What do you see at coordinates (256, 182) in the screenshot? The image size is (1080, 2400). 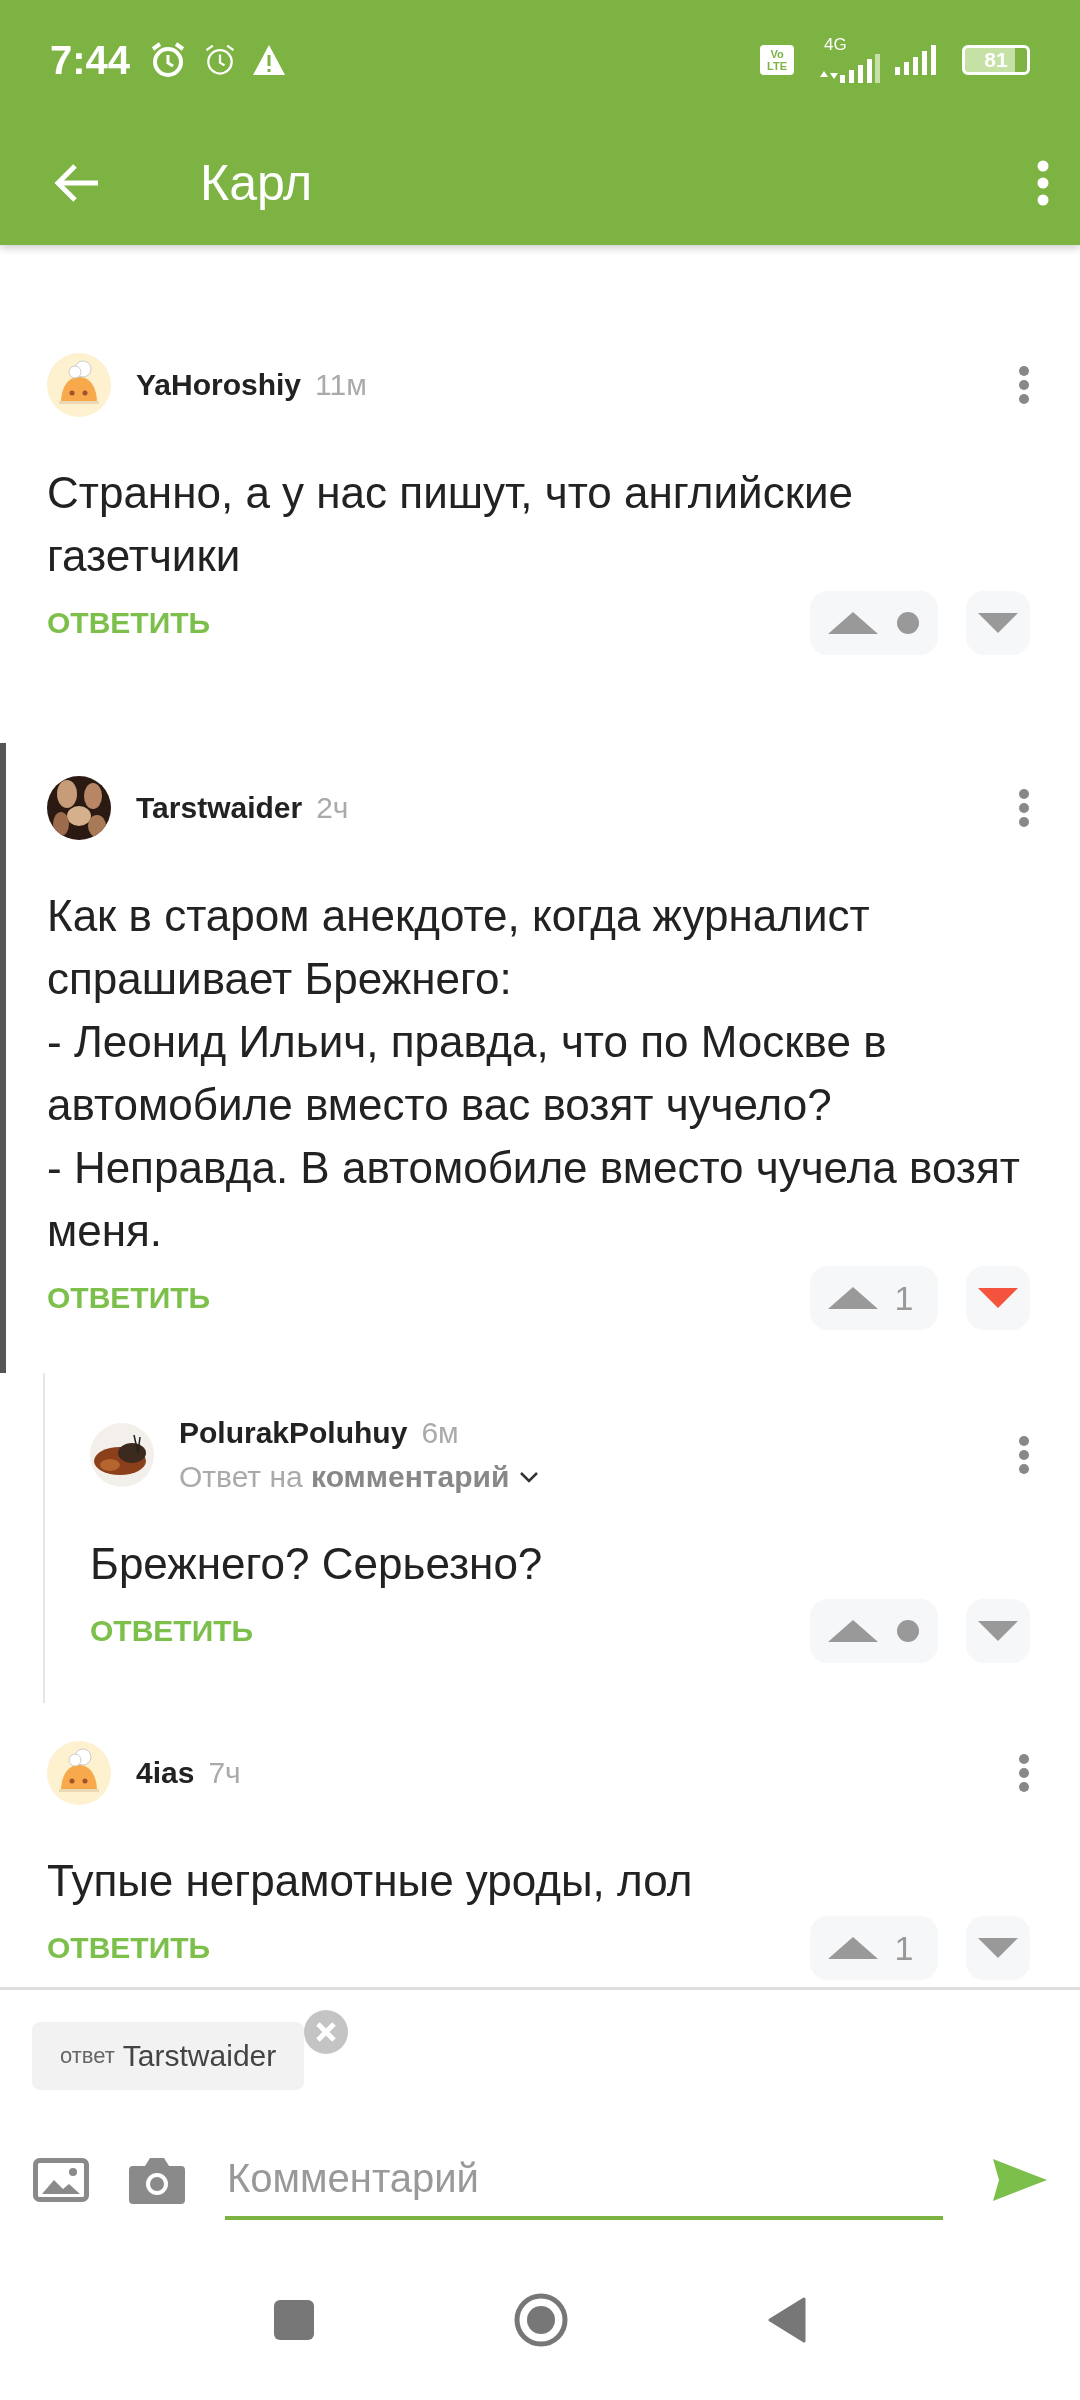 I see `screen-title: Карл` at bounding box center [256, 182].